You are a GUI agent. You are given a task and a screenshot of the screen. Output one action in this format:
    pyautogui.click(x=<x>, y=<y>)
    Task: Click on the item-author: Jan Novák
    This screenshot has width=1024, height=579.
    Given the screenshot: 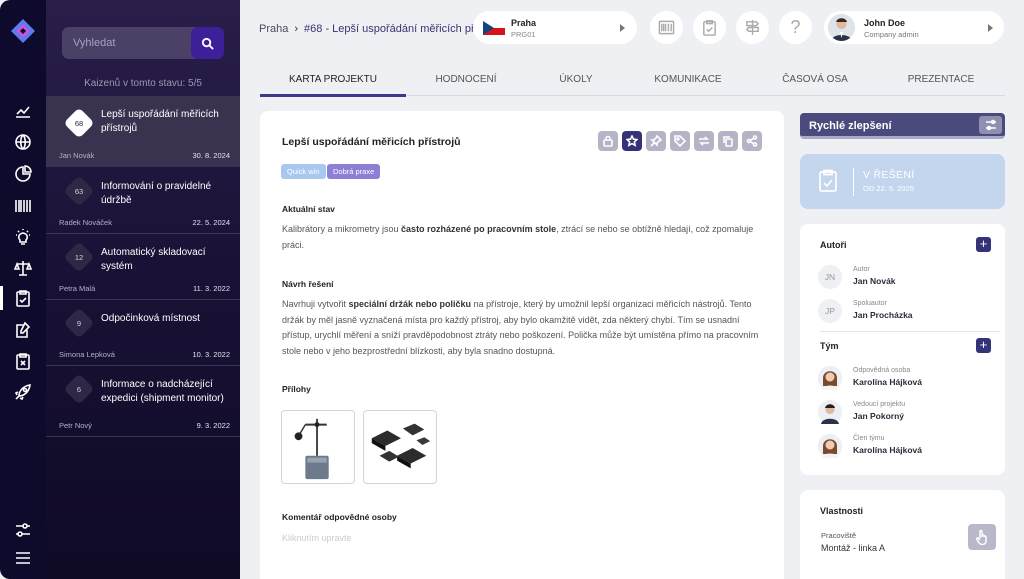 What is the action you would take?
    pyautogui.click(x=77, y=155)
    